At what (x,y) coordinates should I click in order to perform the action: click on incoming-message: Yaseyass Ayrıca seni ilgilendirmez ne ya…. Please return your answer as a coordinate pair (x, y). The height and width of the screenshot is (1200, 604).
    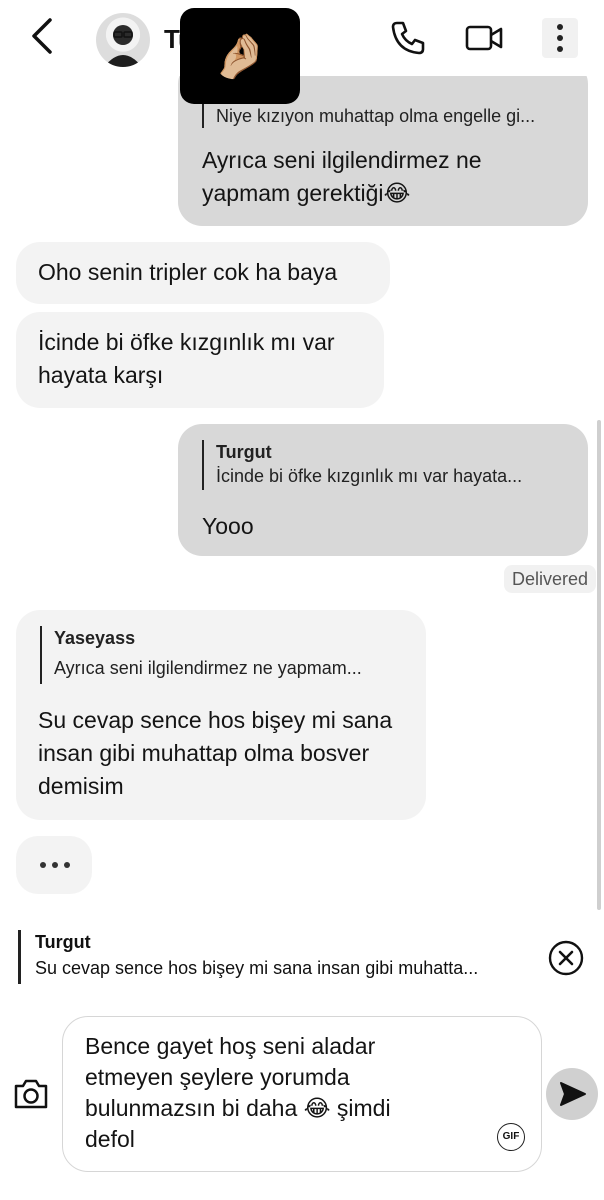
    Looking at the image, I should click on (221, 715).